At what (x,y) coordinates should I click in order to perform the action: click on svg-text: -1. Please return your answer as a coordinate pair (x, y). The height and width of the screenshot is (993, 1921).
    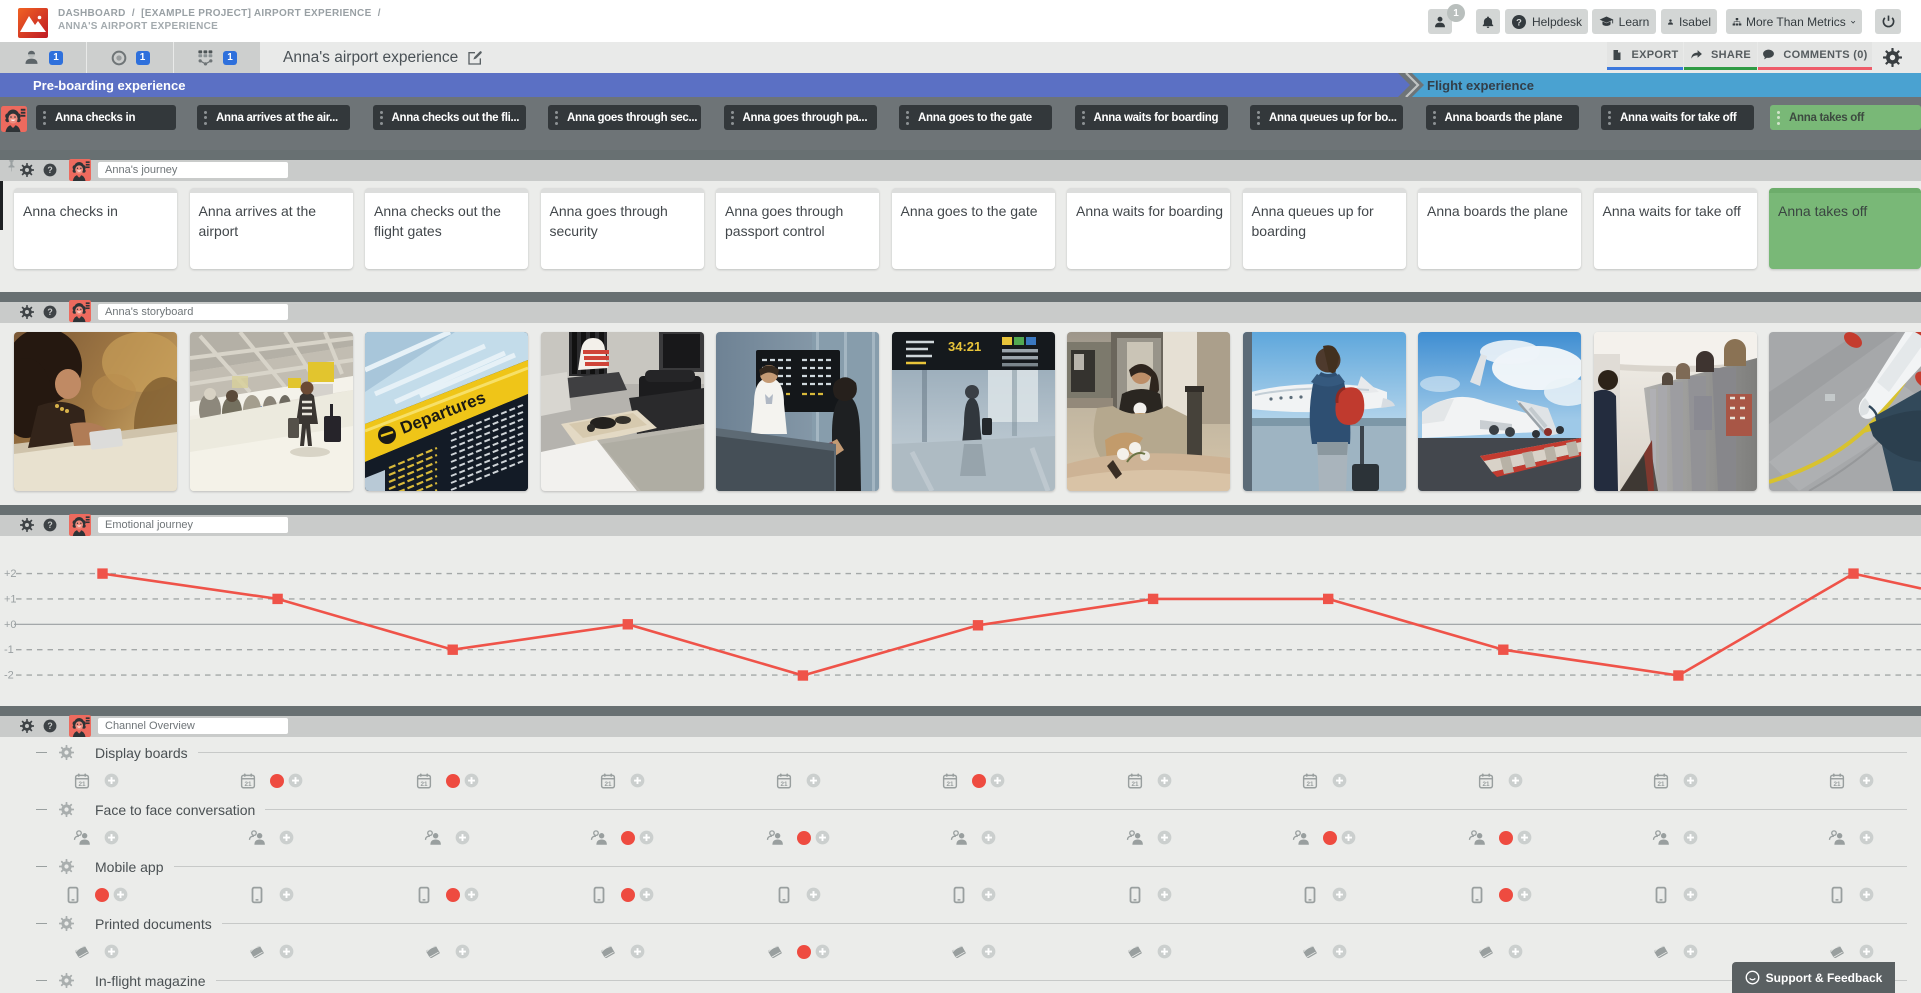
    Looking at the image, I should click on (9, 650).